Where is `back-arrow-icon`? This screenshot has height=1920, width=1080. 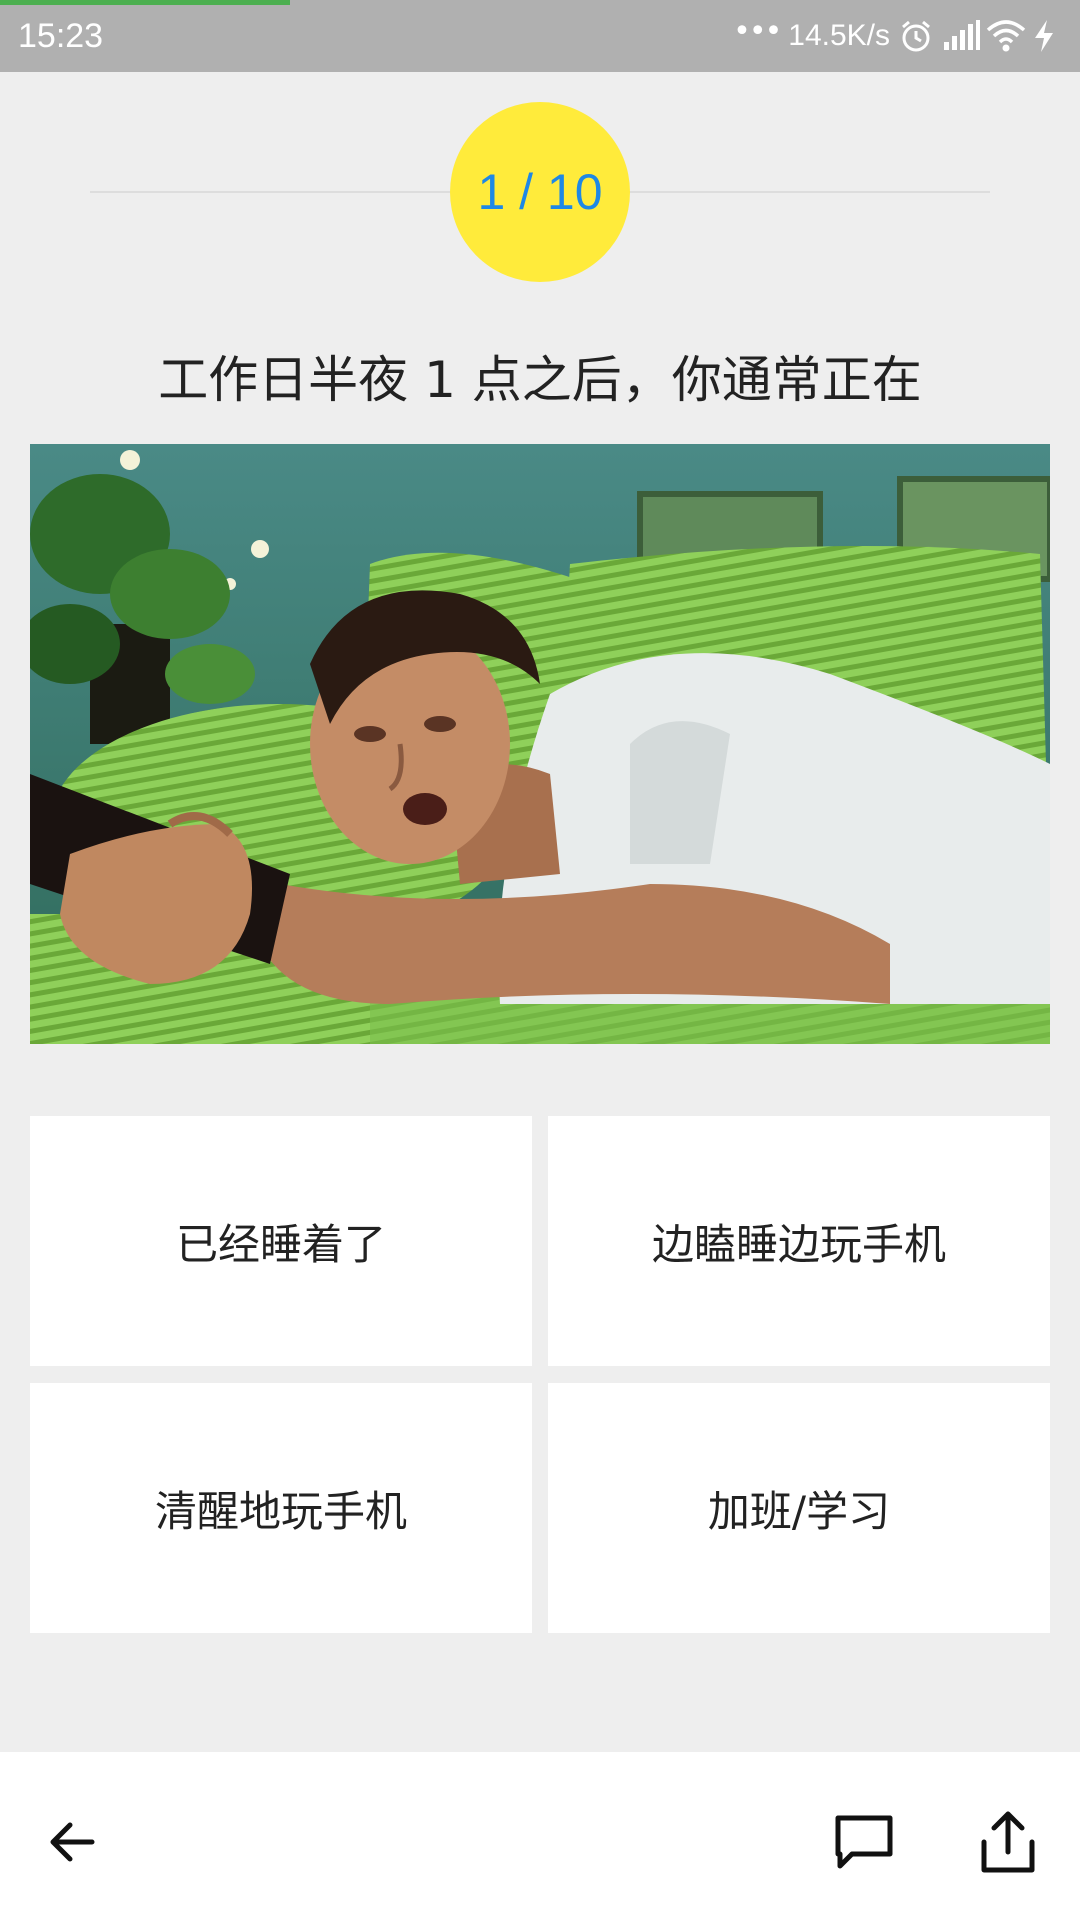 back-arrow-icon is located at coordinates (72, 1842).